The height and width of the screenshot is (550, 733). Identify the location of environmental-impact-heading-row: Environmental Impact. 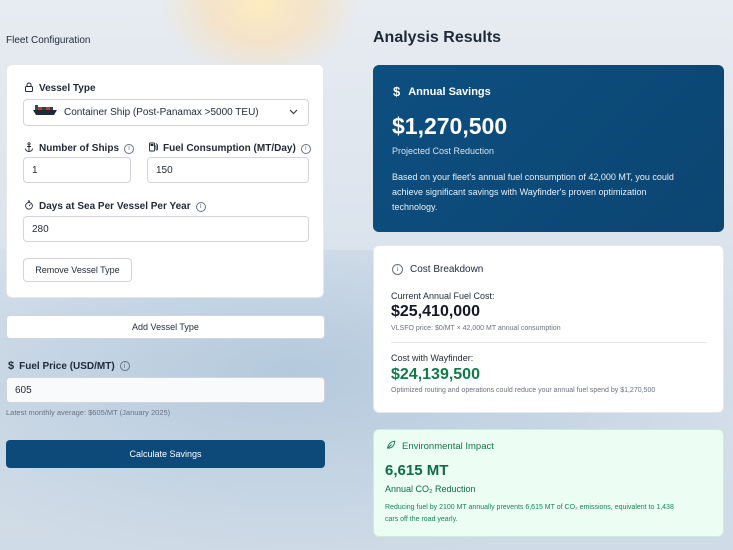
(440, 446).